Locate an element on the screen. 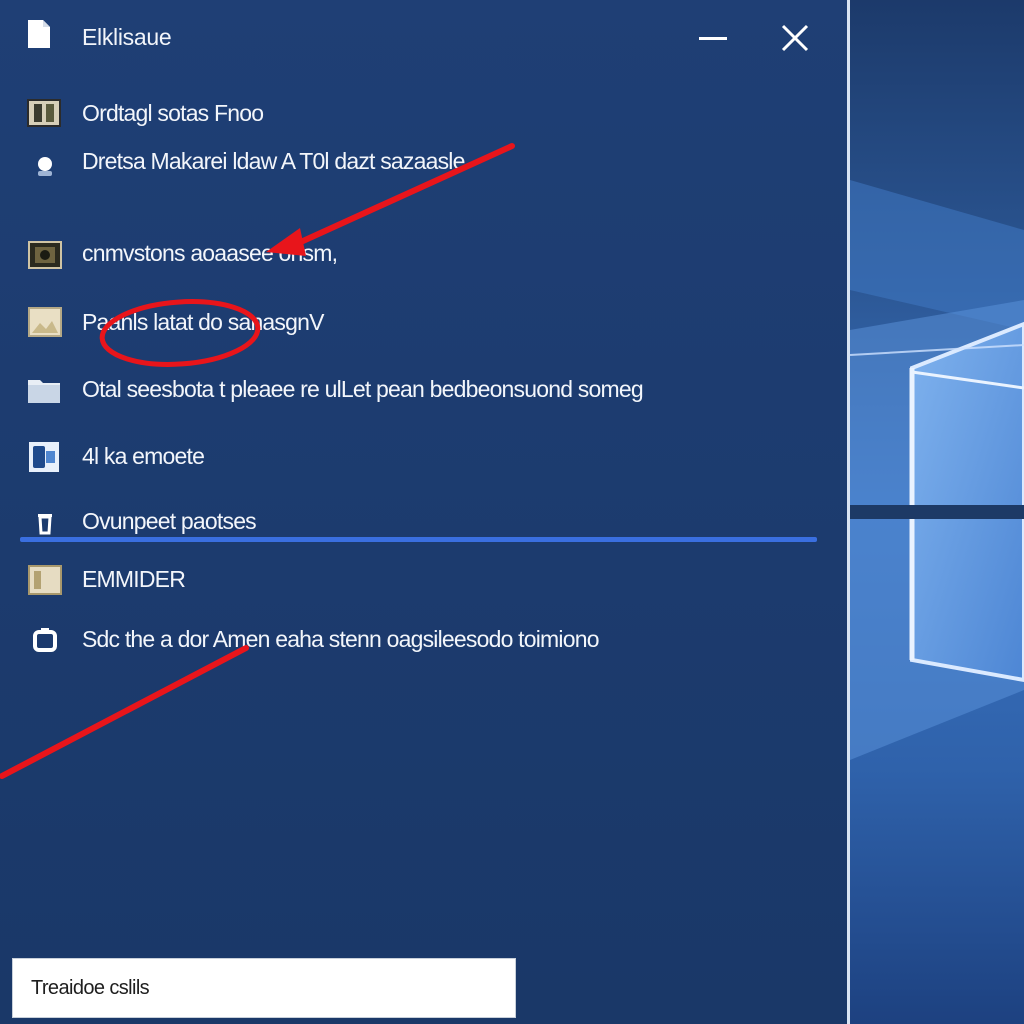 The height and width of the screenshot is (1024, 1024). trash-icon is located at coordinates (45, 524).